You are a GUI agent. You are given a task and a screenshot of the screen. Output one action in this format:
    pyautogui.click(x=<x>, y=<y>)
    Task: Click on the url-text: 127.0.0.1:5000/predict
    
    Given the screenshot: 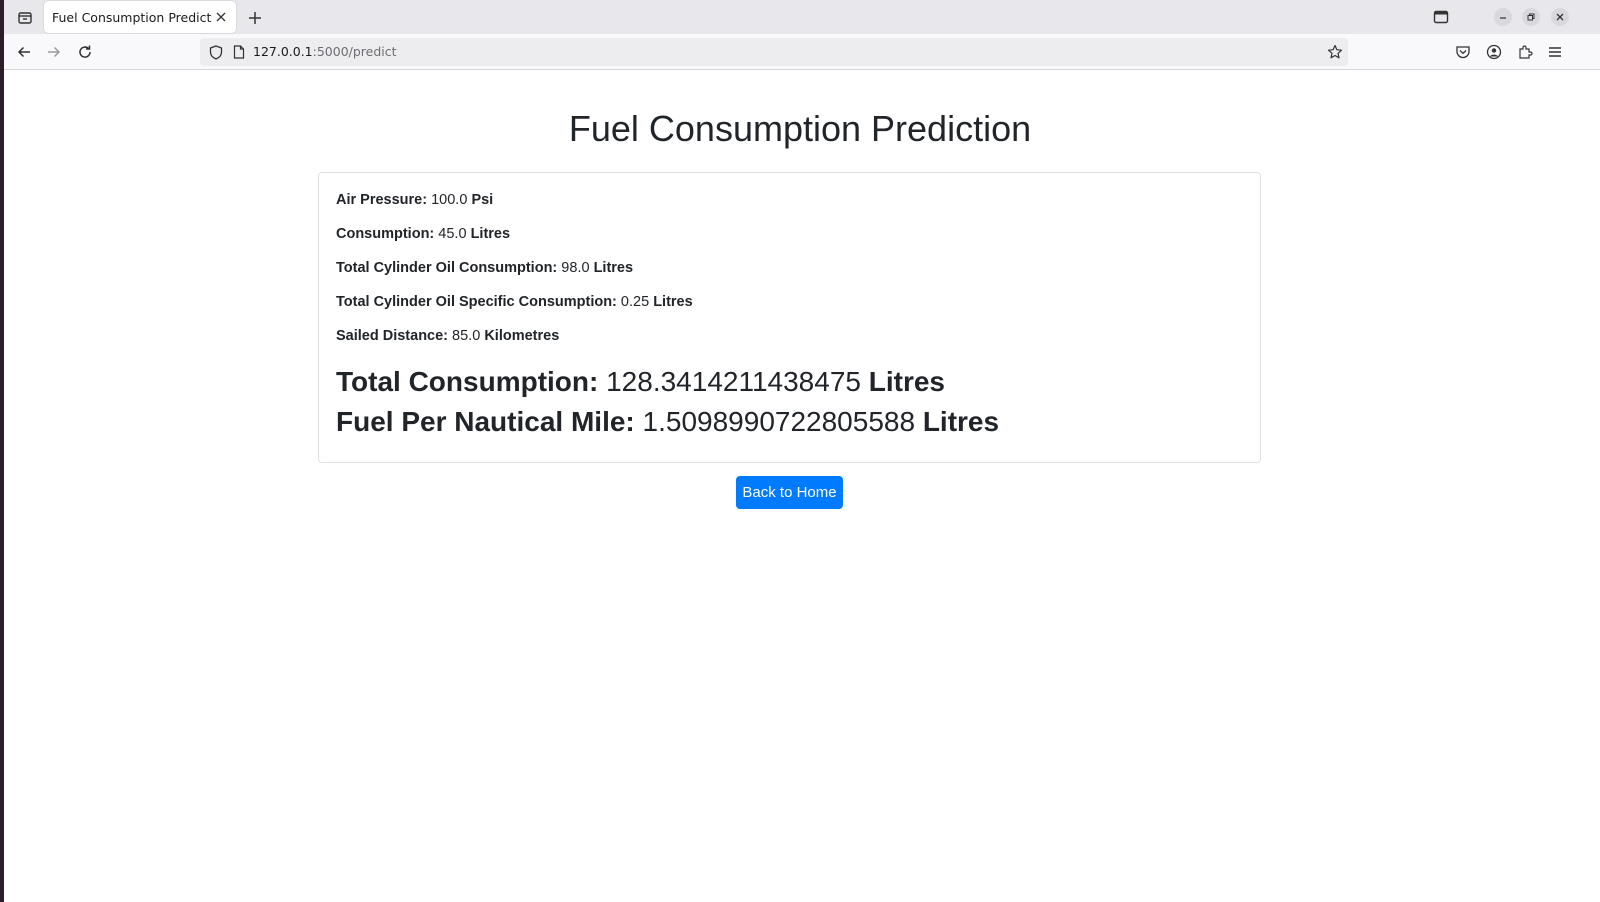 What is the action you would take?
    pyautogui.click(x=325, y=51)
    